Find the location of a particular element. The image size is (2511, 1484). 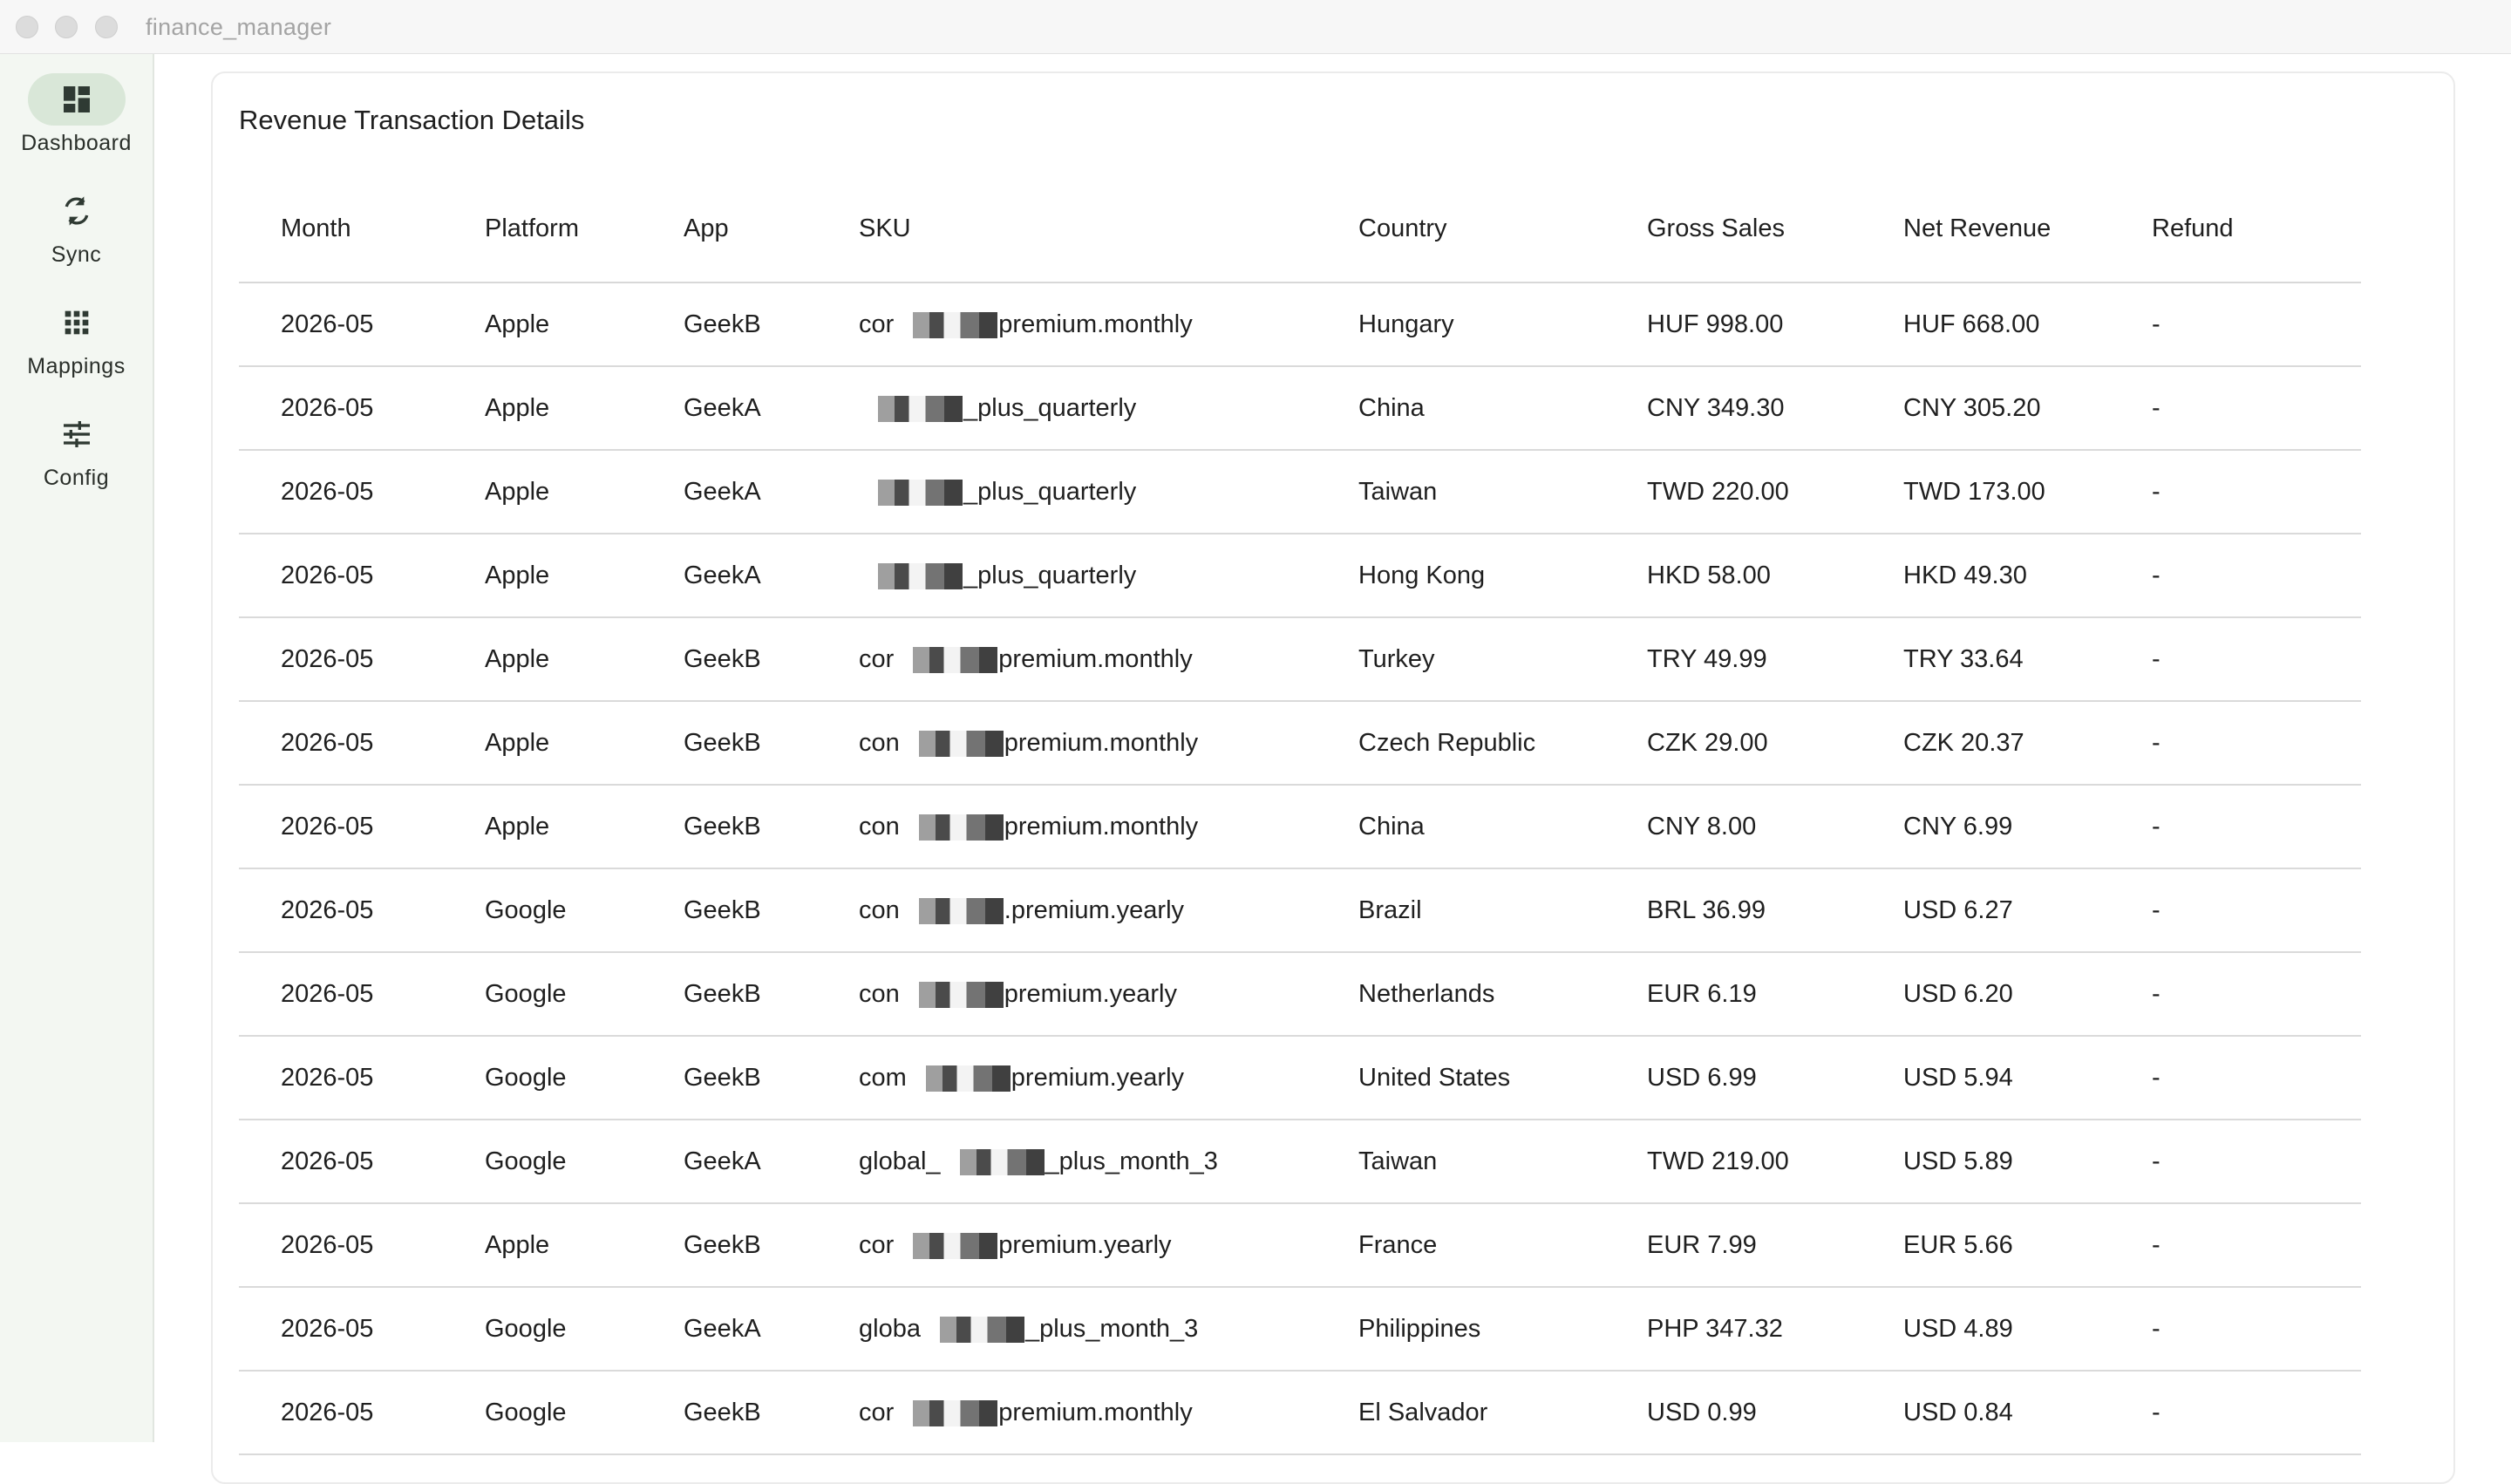

cell-net-revenue: USD 6.27 is located at coordinates (1985, 910).